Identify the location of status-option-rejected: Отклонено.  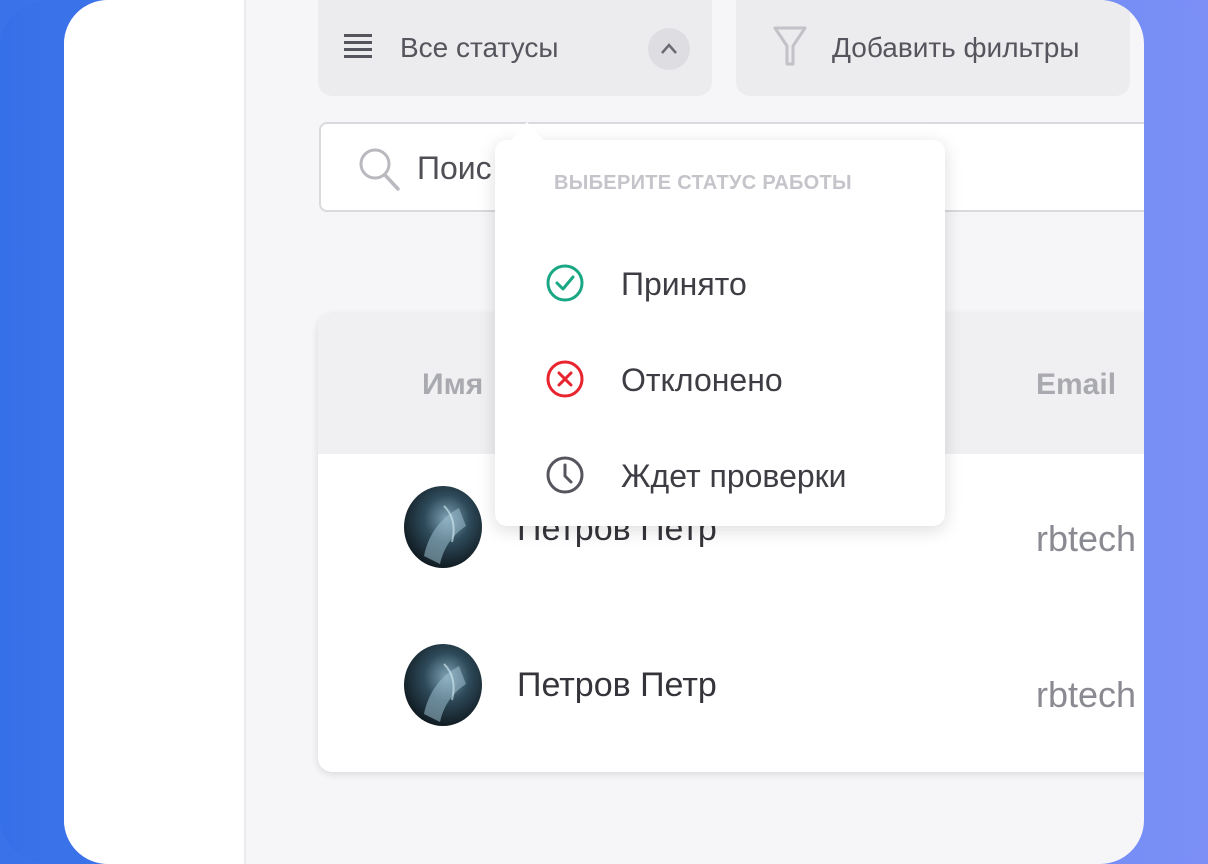
(720, 379).